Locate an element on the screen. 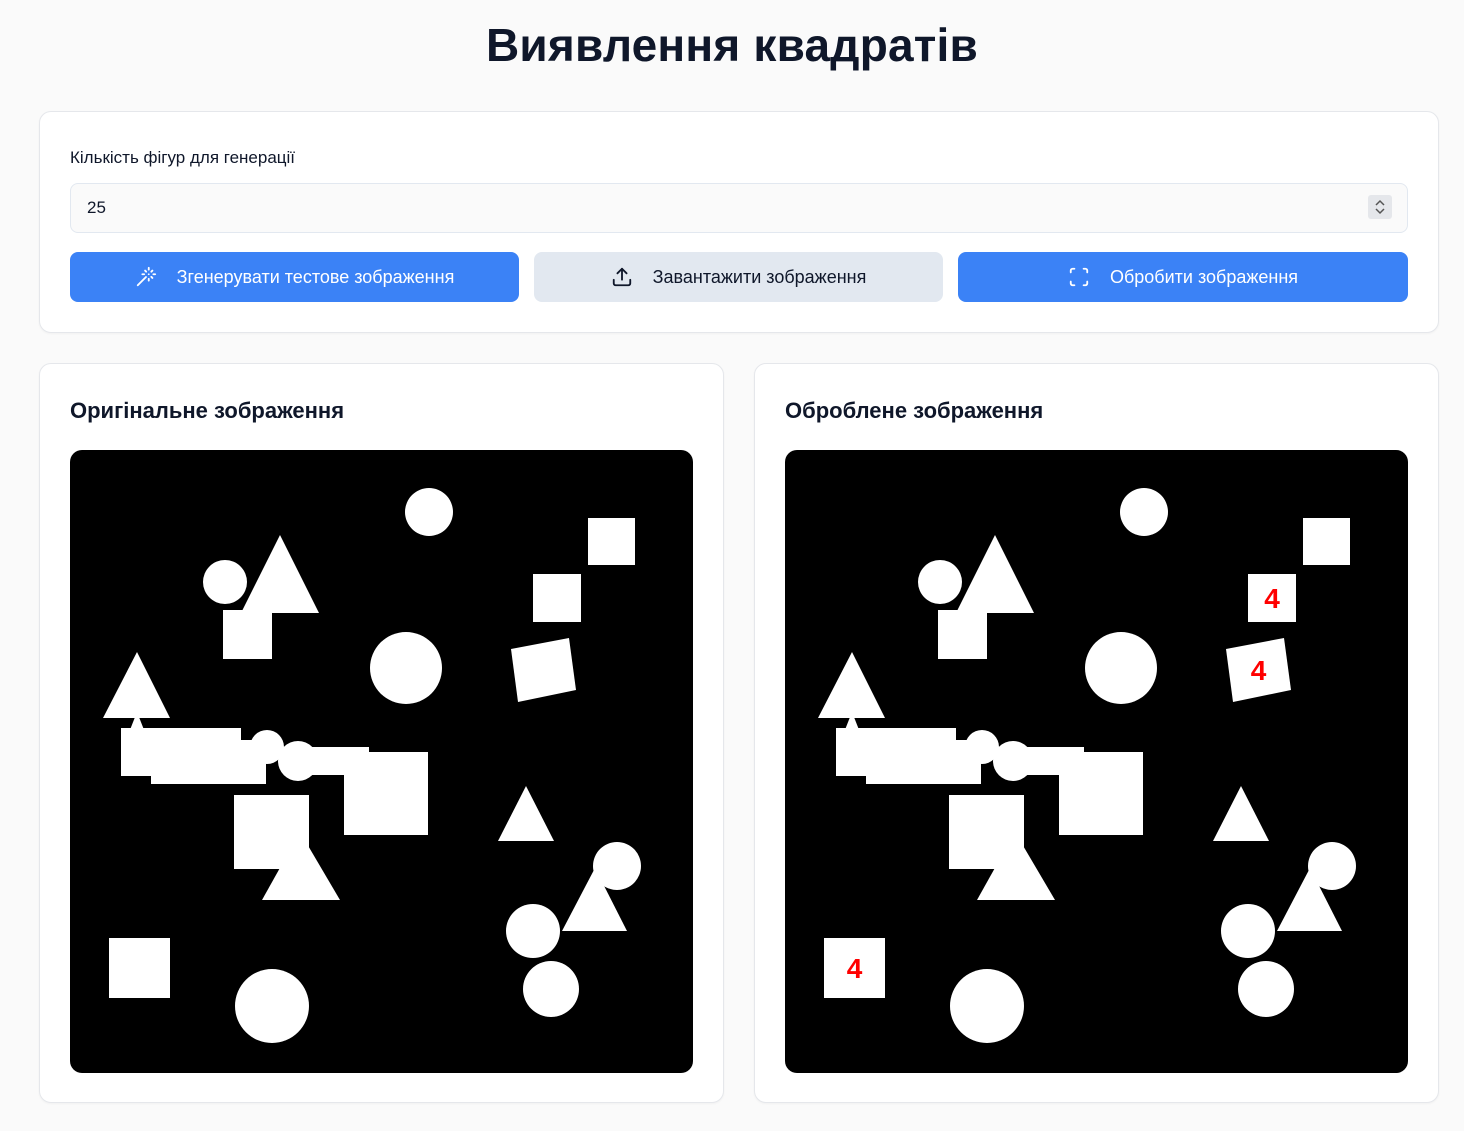 This screenshot has width=1464, height=1131. shape-count-input is located at coordinates (739, 208).